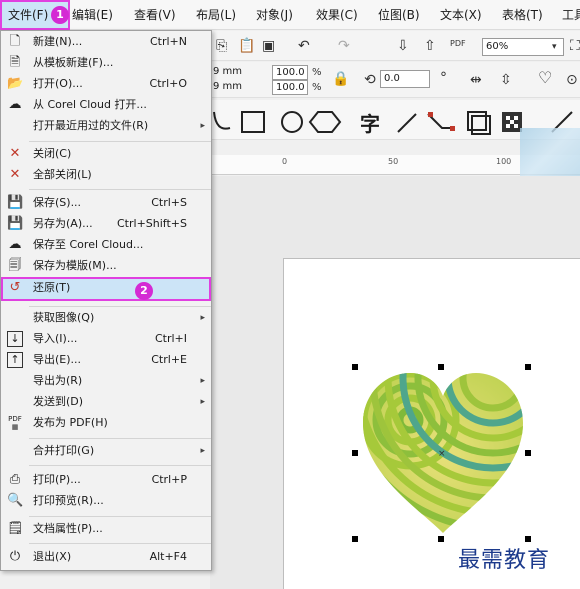 The width and height of the screenshot is (580, 589). I want to click on step-badge: 2, so click(144, 291).